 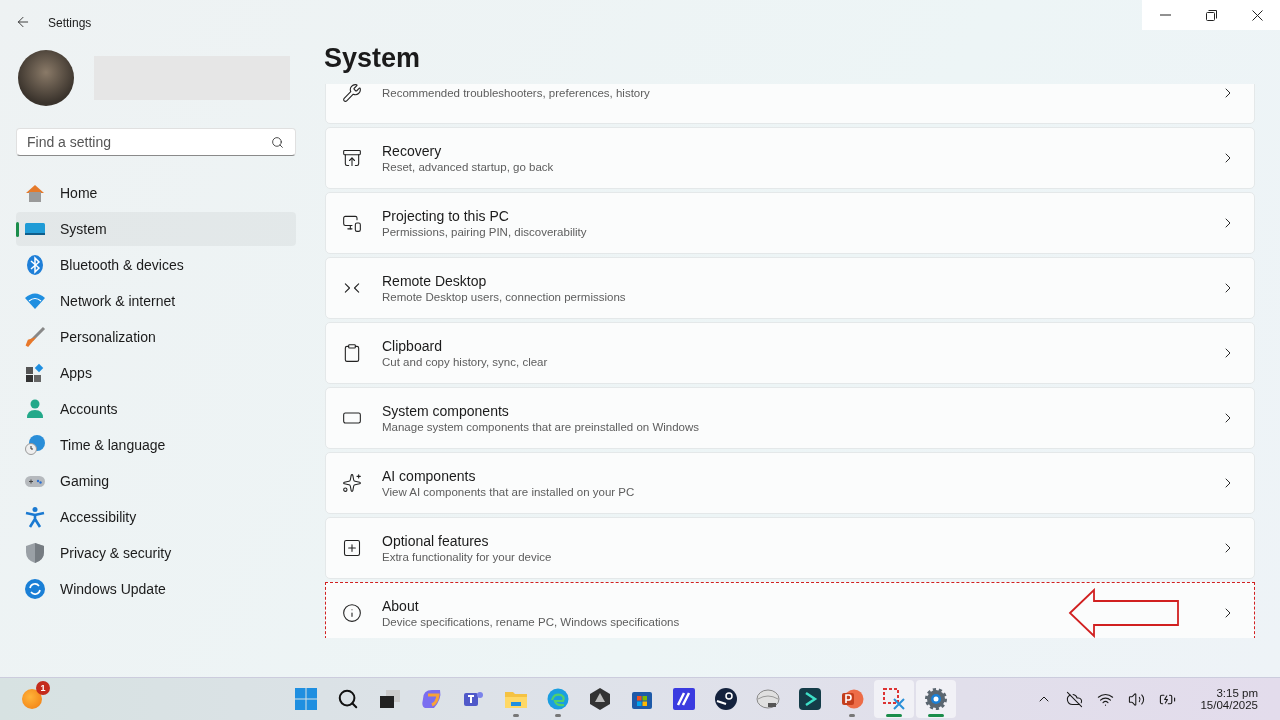 What do you see at coordinates (306, 699) in the screenshot?
I see `windows-logo-icon` at bounding box center [306, 699].